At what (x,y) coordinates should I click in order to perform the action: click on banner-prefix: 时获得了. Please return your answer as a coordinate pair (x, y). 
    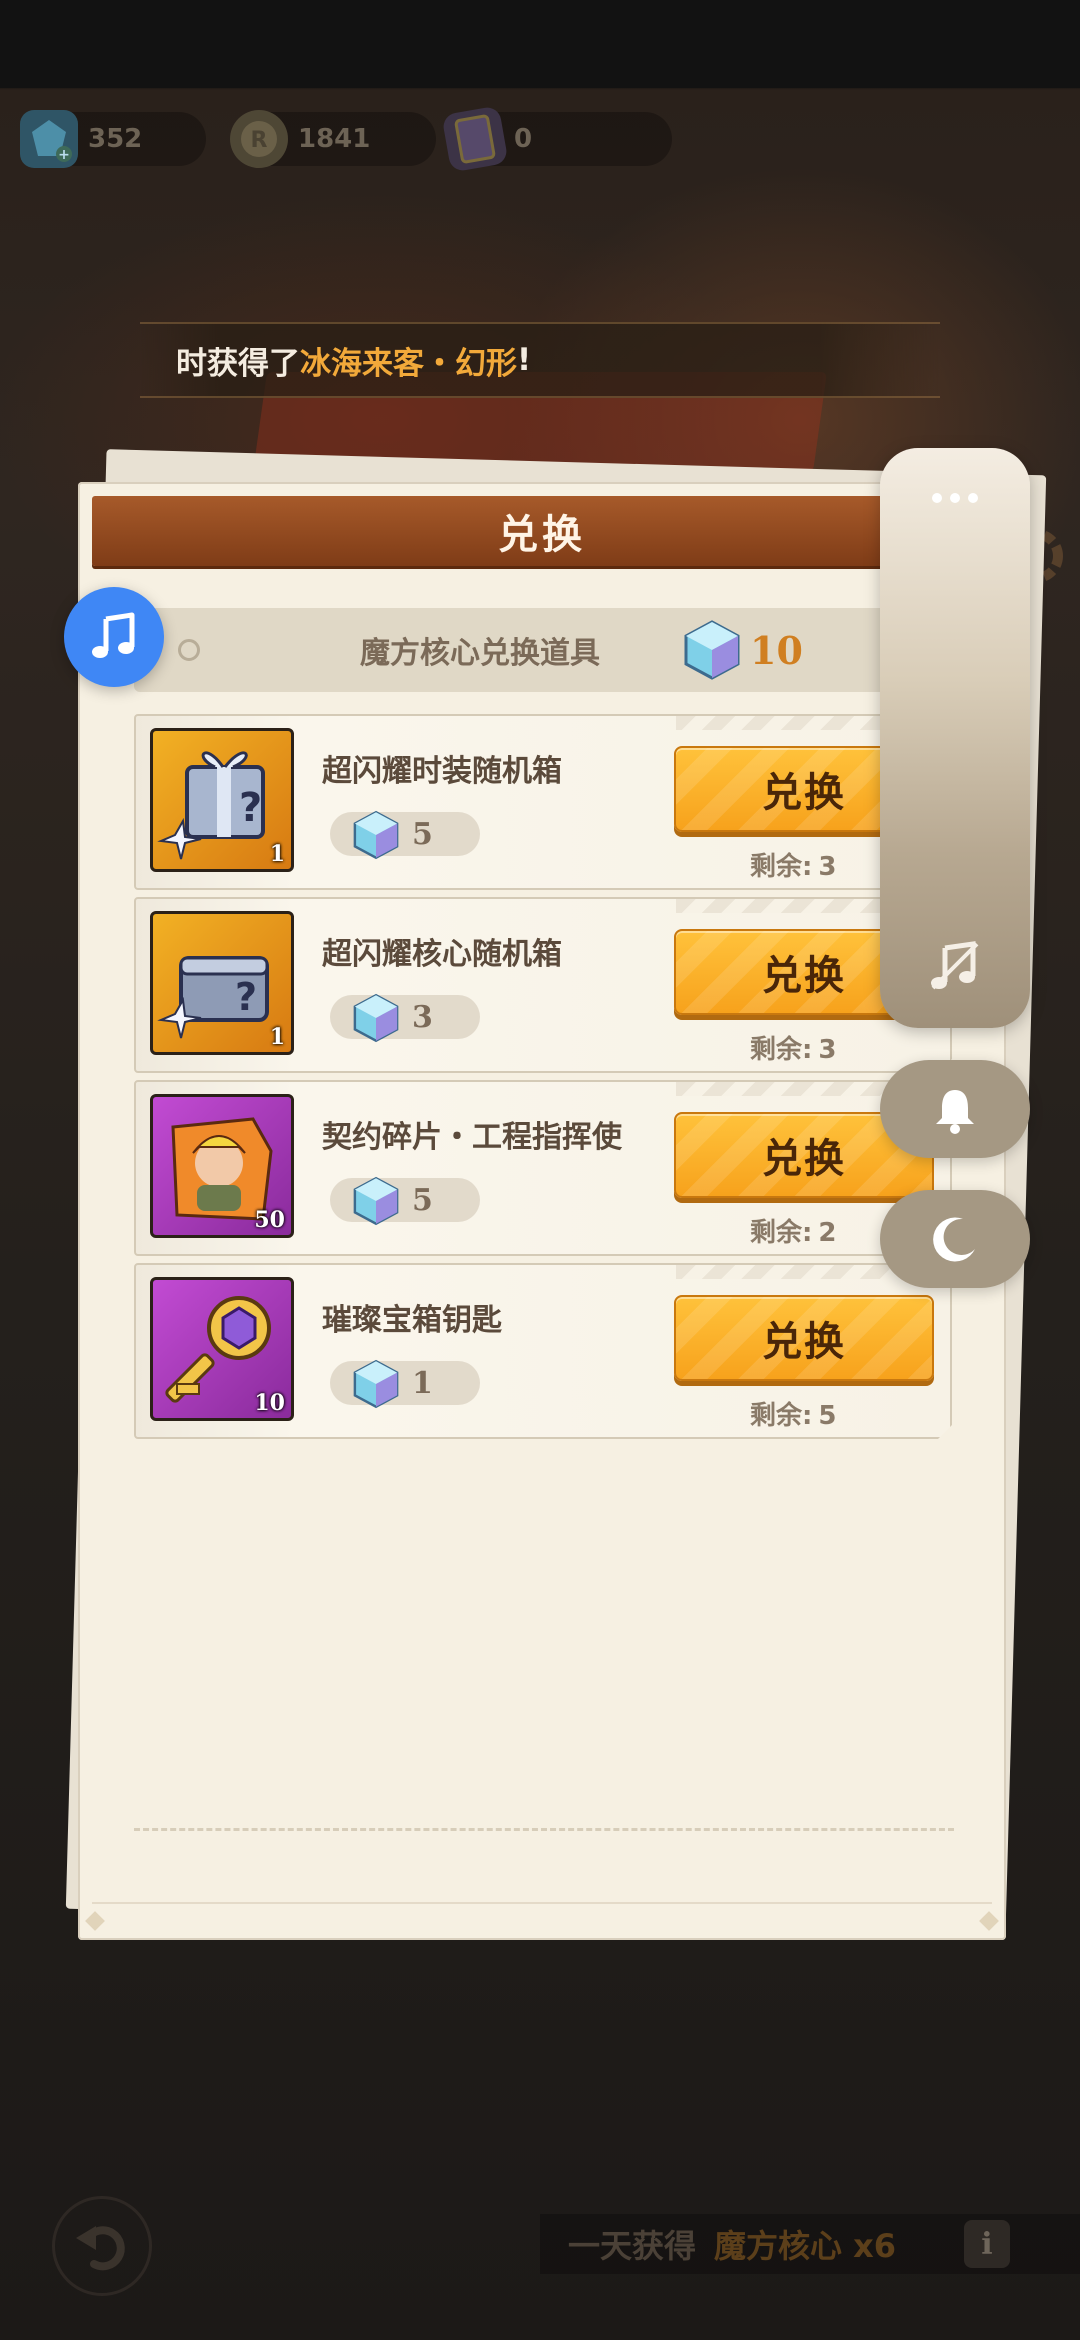
    Looking at the image, I should click on (238, 363).